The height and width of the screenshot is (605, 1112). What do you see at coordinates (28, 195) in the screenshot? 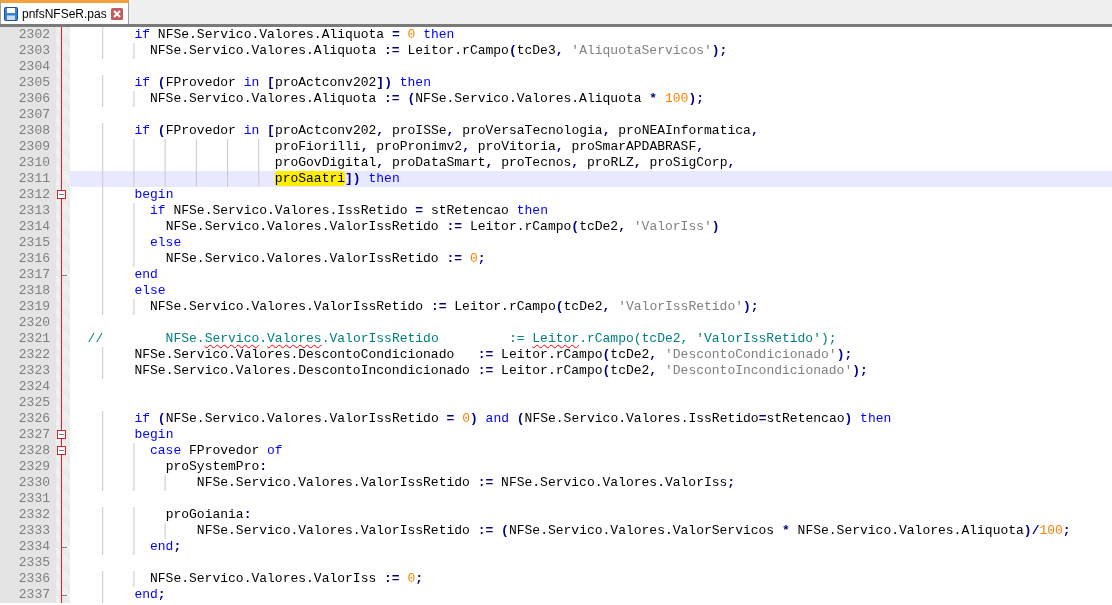
I see `line-number: 2312` at bounding box center [28, 195].